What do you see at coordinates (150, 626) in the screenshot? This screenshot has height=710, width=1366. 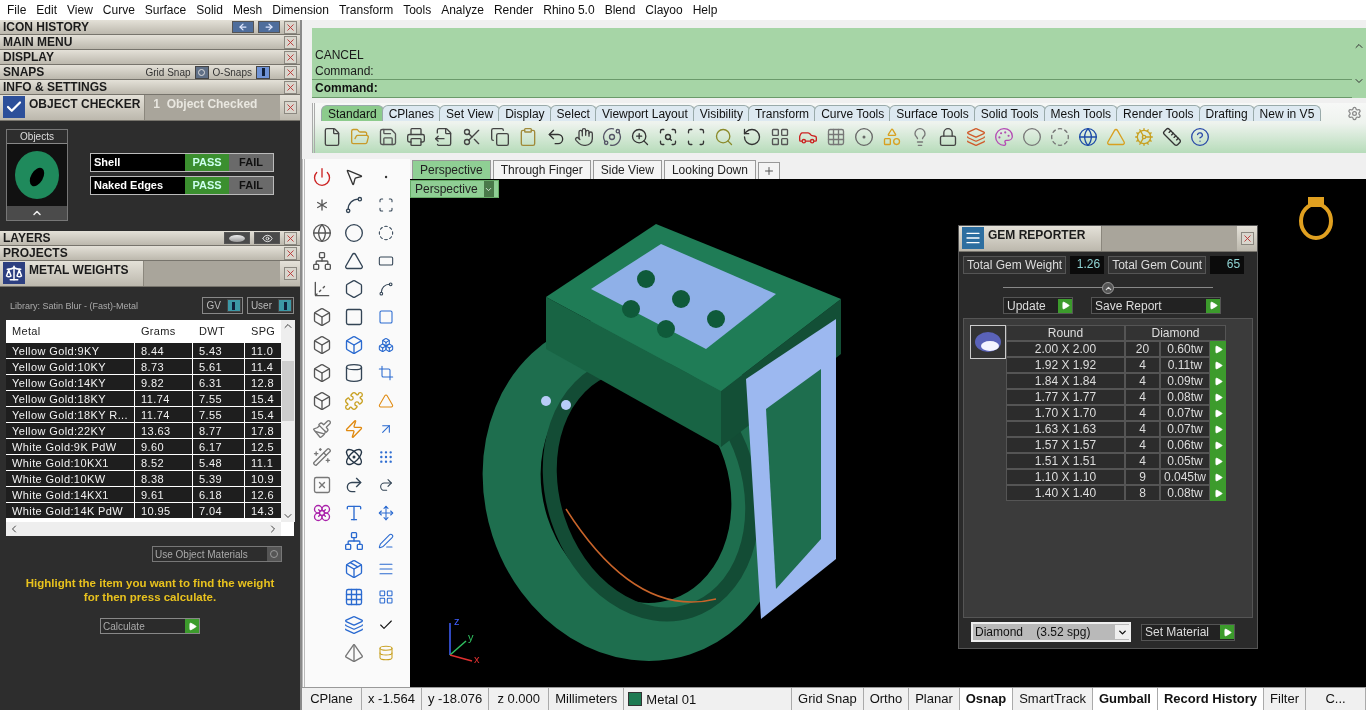 I see `calculate-button: Calculate` at bounding box center [150, 626].